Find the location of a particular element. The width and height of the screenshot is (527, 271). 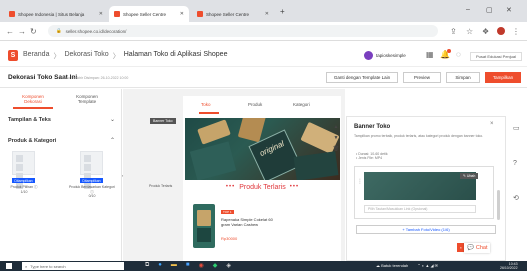

add-media-button: + Tambah Foto/Video (1/6) is located at coordinates (426, 229).